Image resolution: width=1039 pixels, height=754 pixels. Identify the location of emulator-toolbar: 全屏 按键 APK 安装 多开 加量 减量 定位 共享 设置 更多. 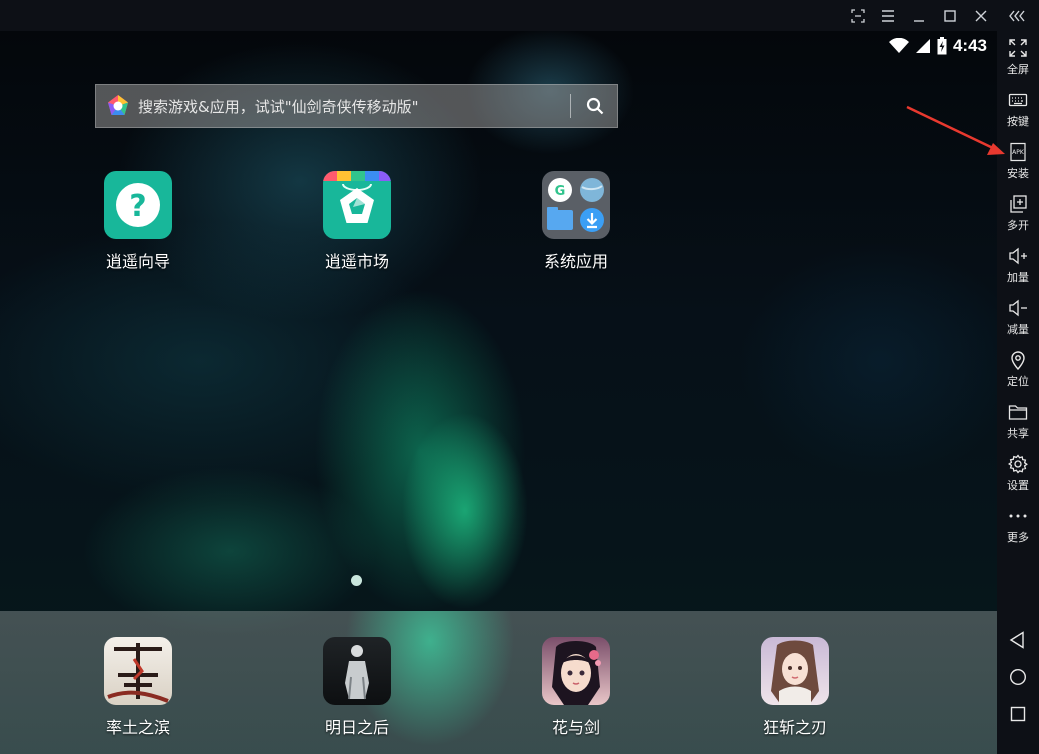
(1018, 392).